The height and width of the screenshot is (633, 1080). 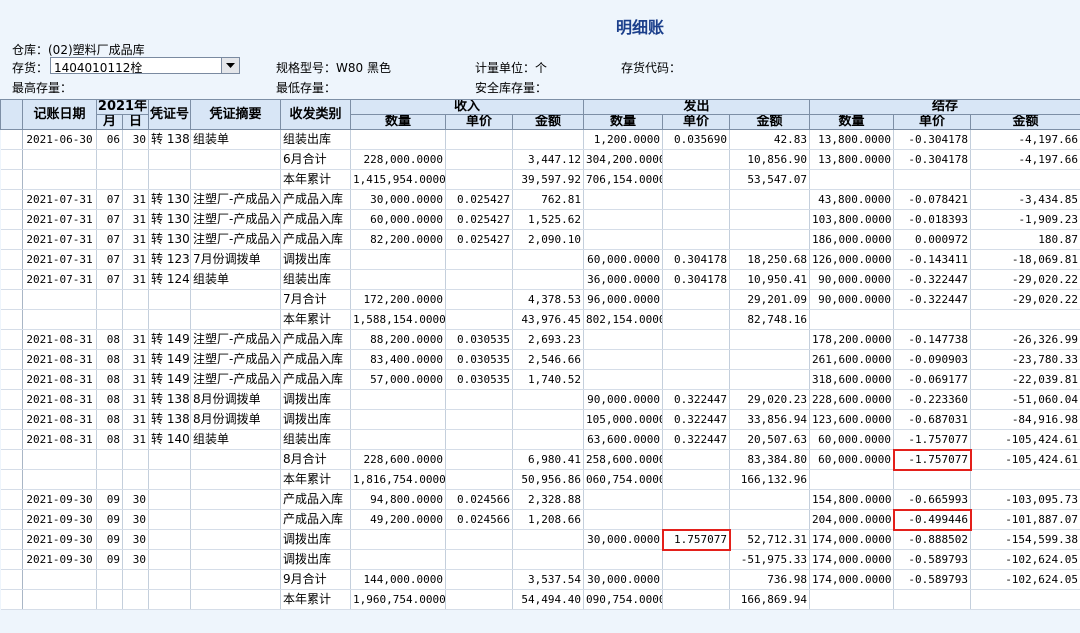 What do you see at coordinates (852, 539) in the screenshot?
I see `balance-qty-cell: 174,000.0000` at bounding box center [852, 539].